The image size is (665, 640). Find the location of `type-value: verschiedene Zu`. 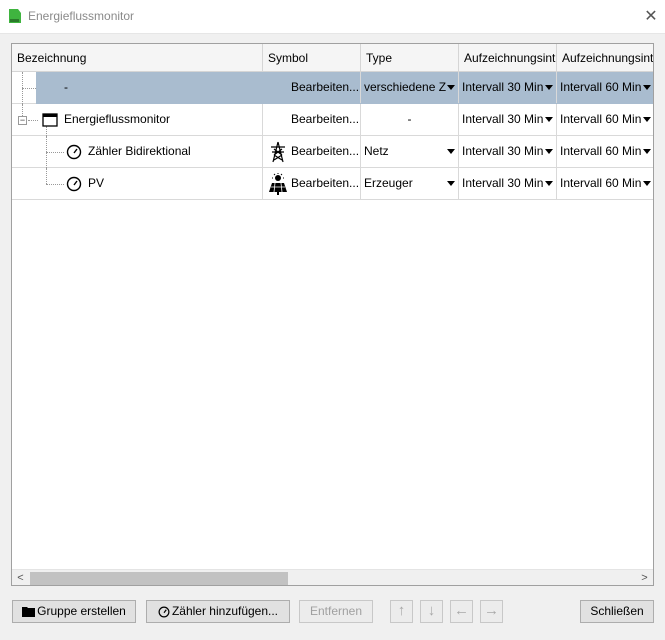

type-value: verschiedene Zu is located at coordinates (405, 87).